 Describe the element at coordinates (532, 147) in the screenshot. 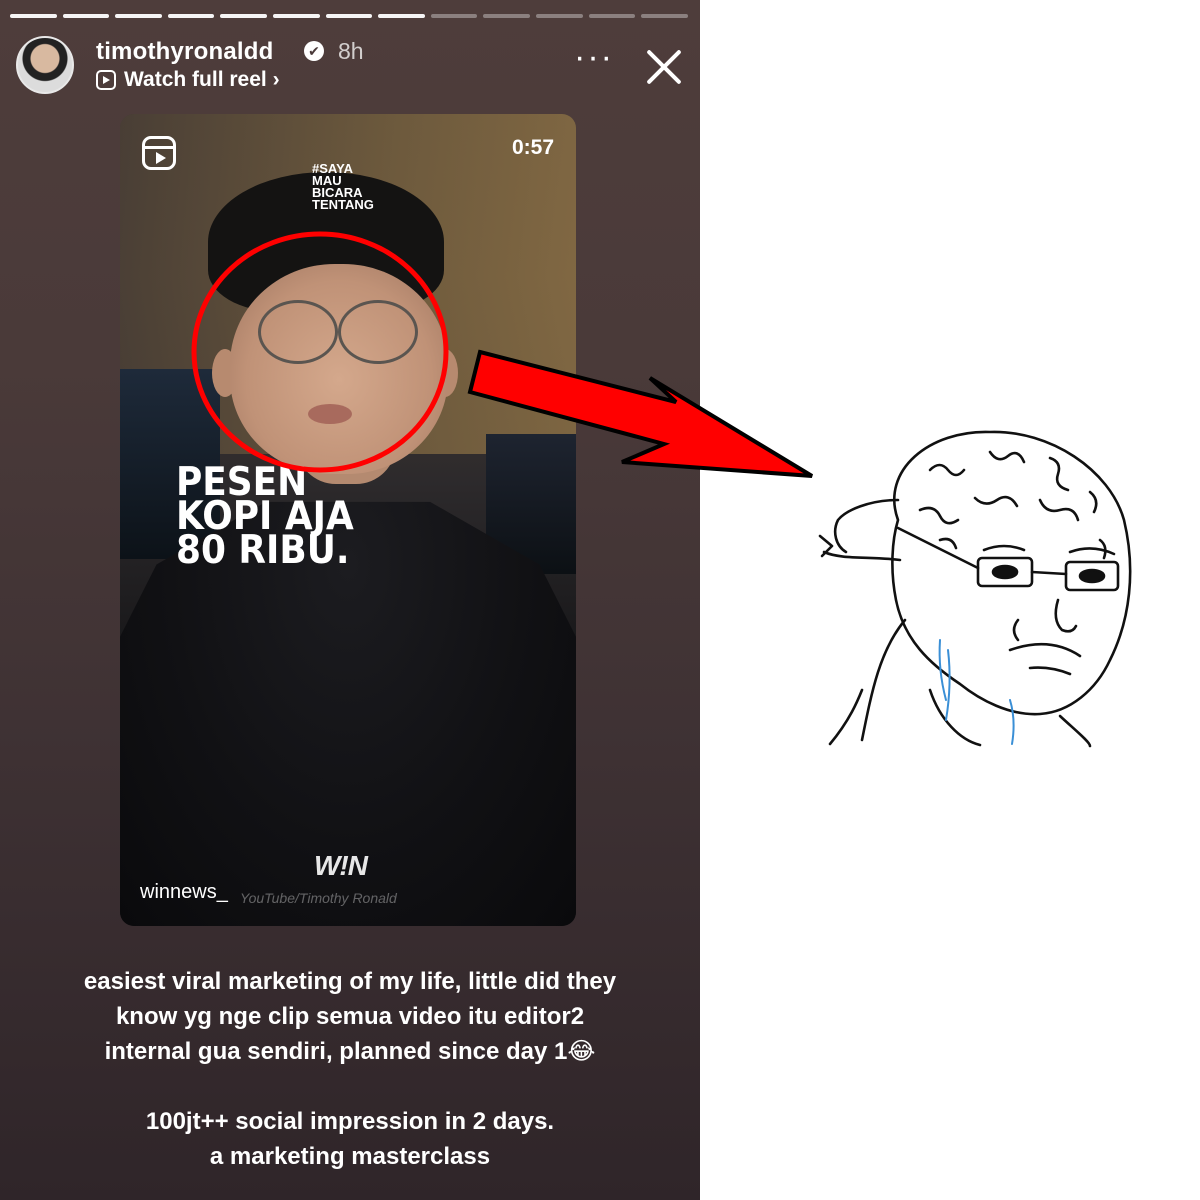

I see `reel-duration: 0:57` at that location.